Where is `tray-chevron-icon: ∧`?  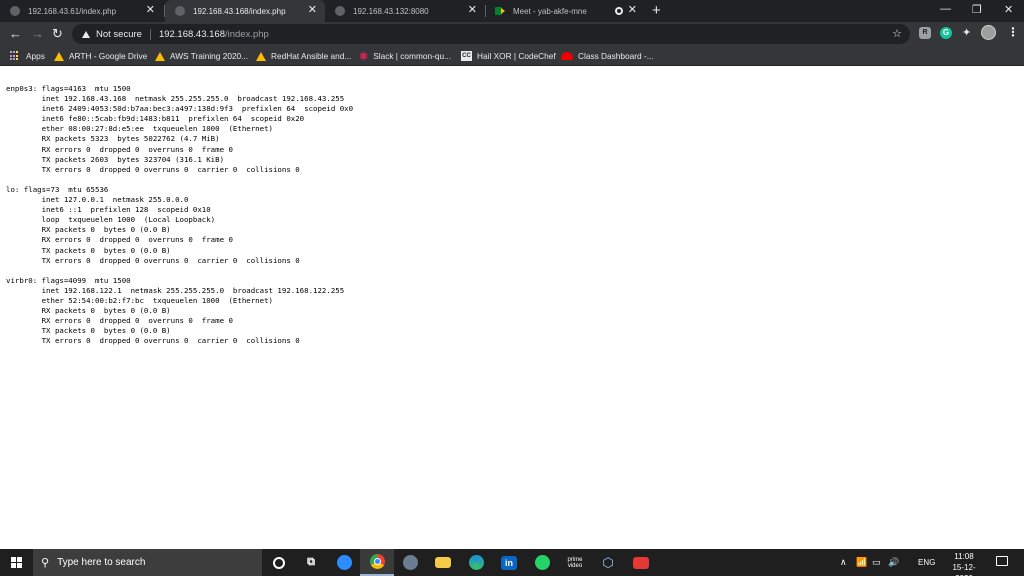
tray-chevron-icon: ∧ is located at coordinates (843, 562).